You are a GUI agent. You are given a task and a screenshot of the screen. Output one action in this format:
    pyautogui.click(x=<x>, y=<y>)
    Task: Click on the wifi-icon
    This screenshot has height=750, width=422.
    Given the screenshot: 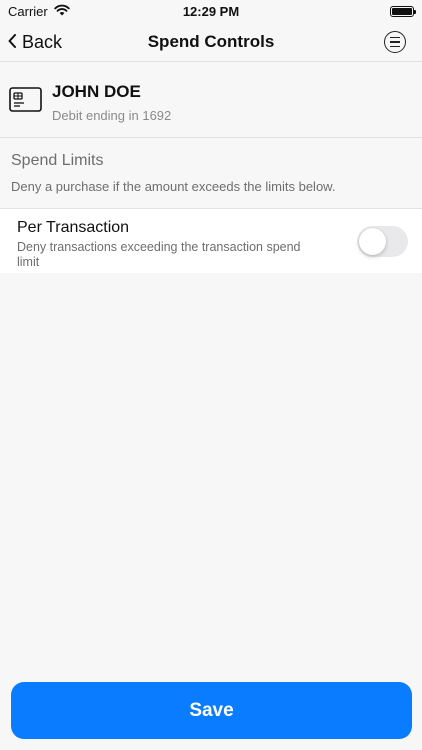 What is the action you would take?
    pyautogui.click(x=62, y=11)
    